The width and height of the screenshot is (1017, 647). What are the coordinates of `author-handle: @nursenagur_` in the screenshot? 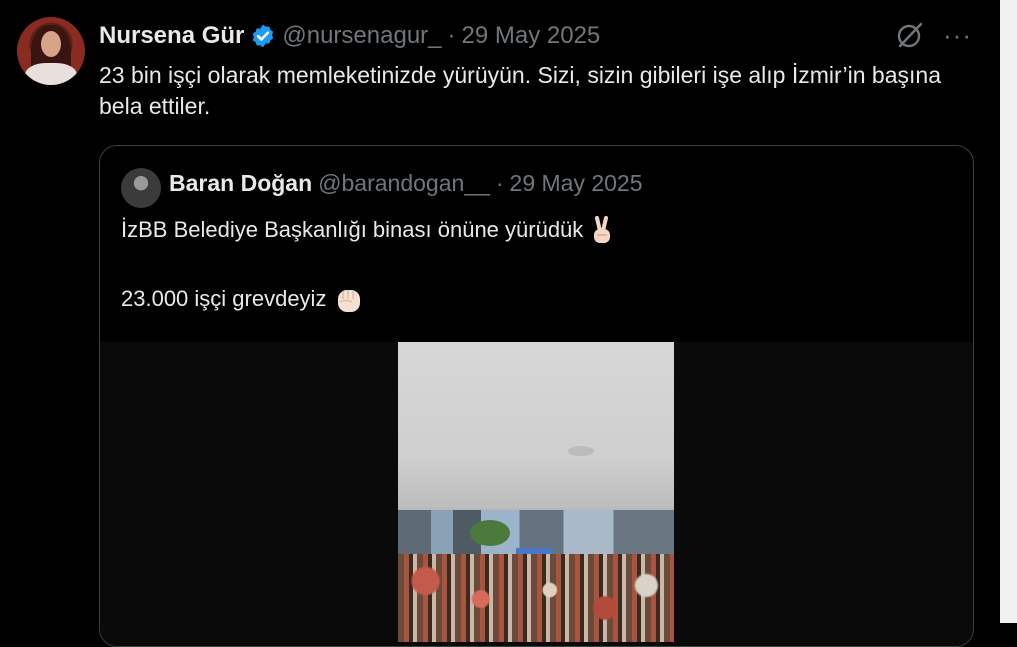 It's located at (361, 36).